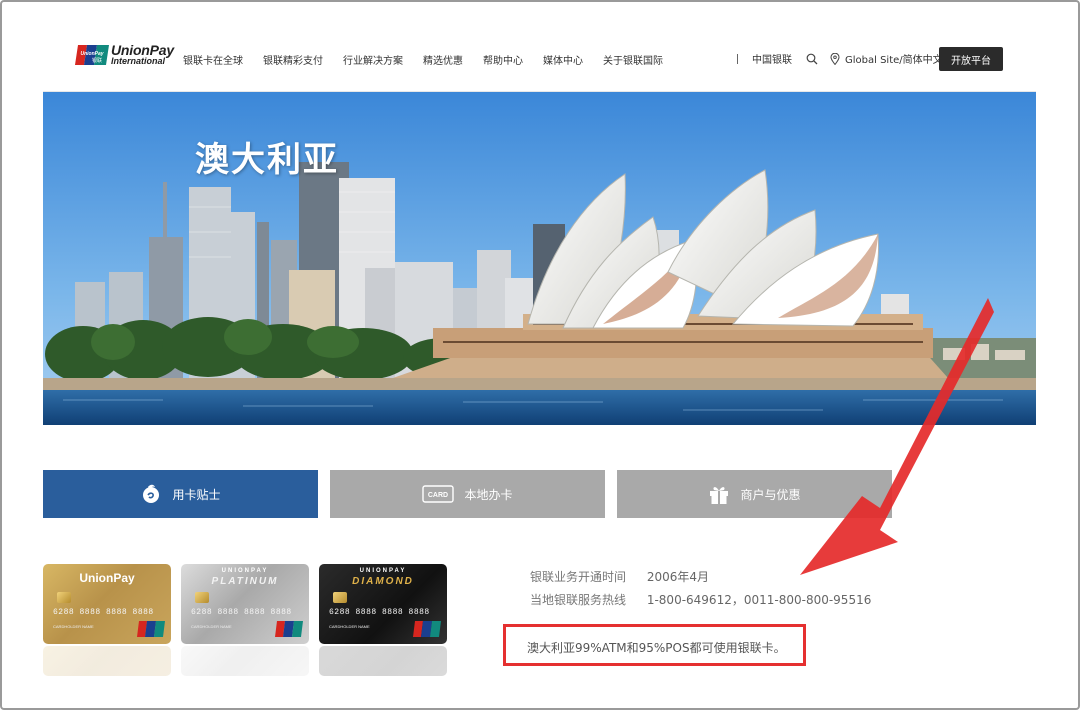 The height and width of the screenshot is (710, 1080). I want to click on tips-icon, so click(151, 494).